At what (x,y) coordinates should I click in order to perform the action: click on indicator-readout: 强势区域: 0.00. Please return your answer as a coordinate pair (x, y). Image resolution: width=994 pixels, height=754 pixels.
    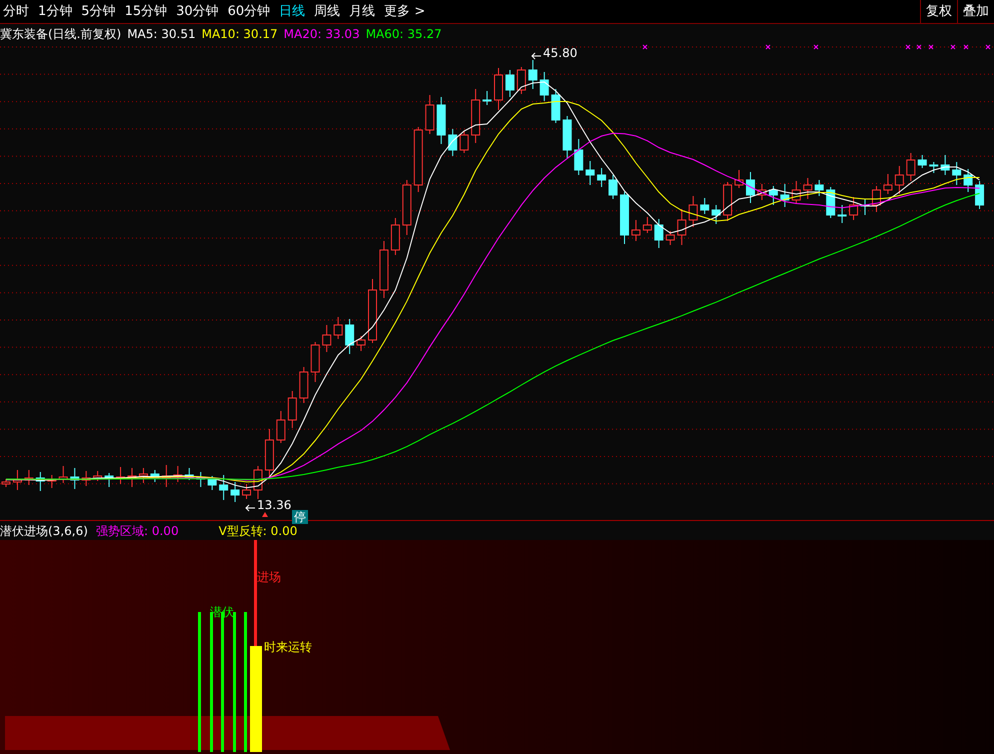
    Looking at the image, I should click on (137, 531).